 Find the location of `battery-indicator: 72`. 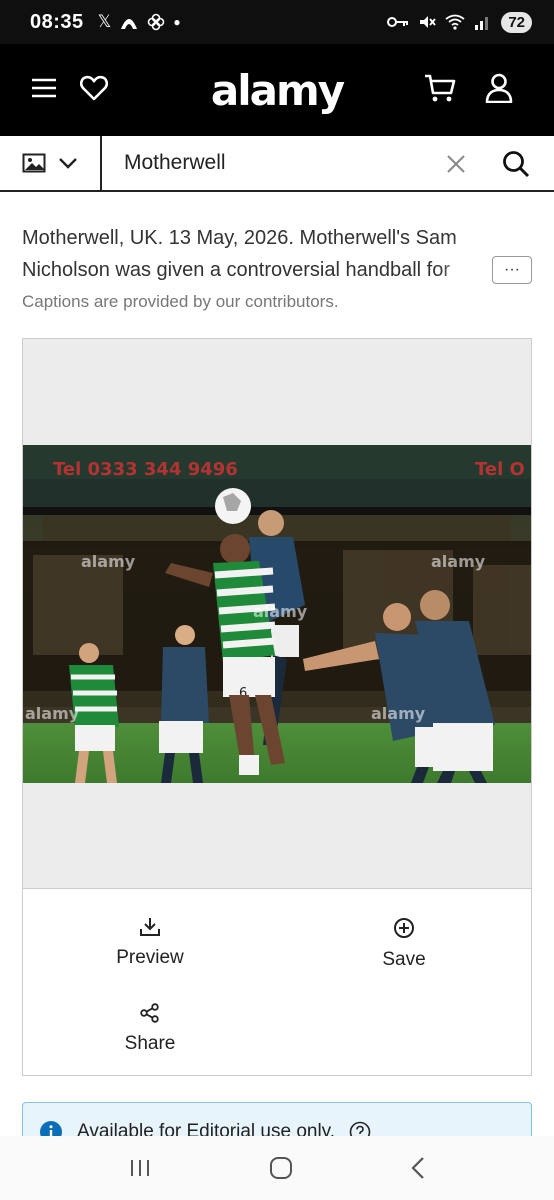

battery-indicator: 72 is located at coordinates (516, 22).